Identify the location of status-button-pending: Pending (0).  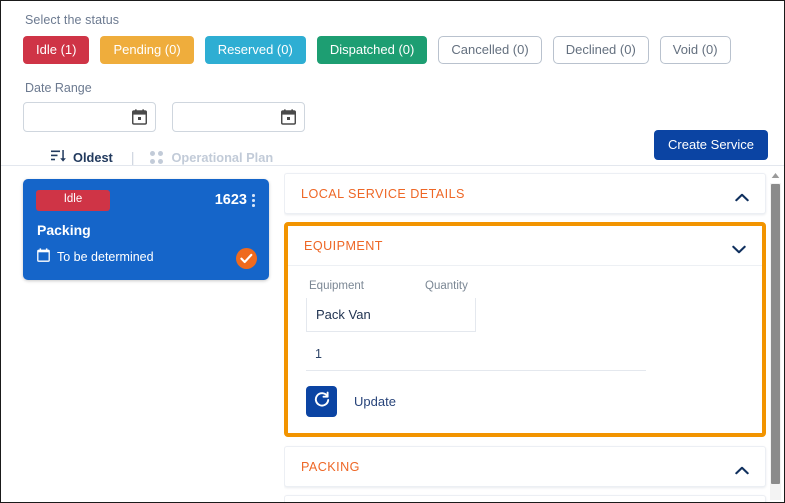
(147, 50).